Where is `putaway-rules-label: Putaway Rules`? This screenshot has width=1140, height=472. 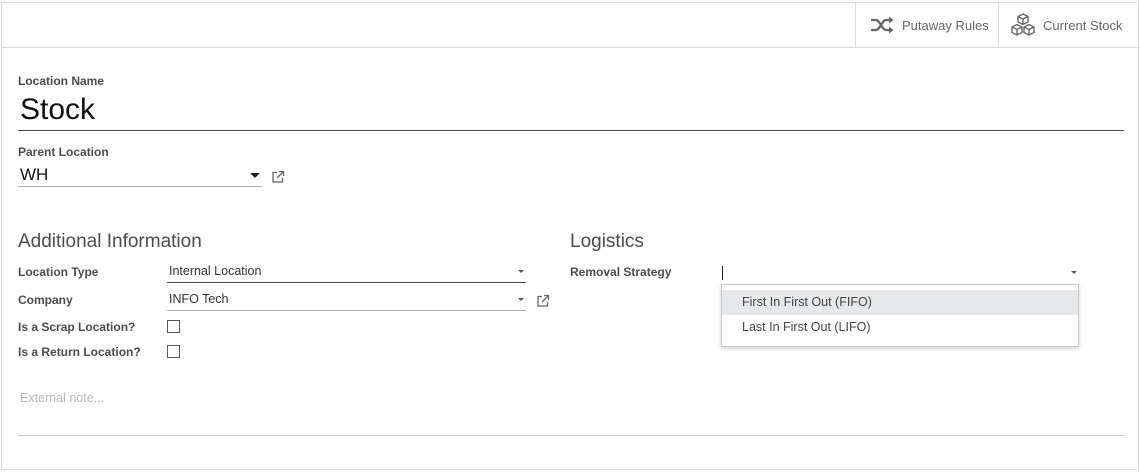 putaway-rules-label: Putaway Rules is located at coordinates (945, 25).